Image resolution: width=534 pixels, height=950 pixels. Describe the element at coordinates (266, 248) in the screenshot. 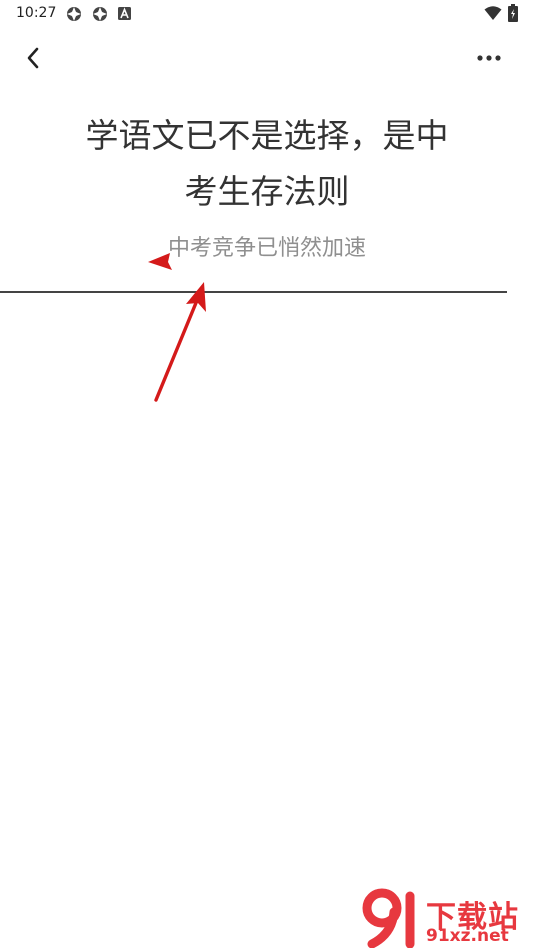

I see `article-subtitle: 中考竞争已悄然加速` at that location.